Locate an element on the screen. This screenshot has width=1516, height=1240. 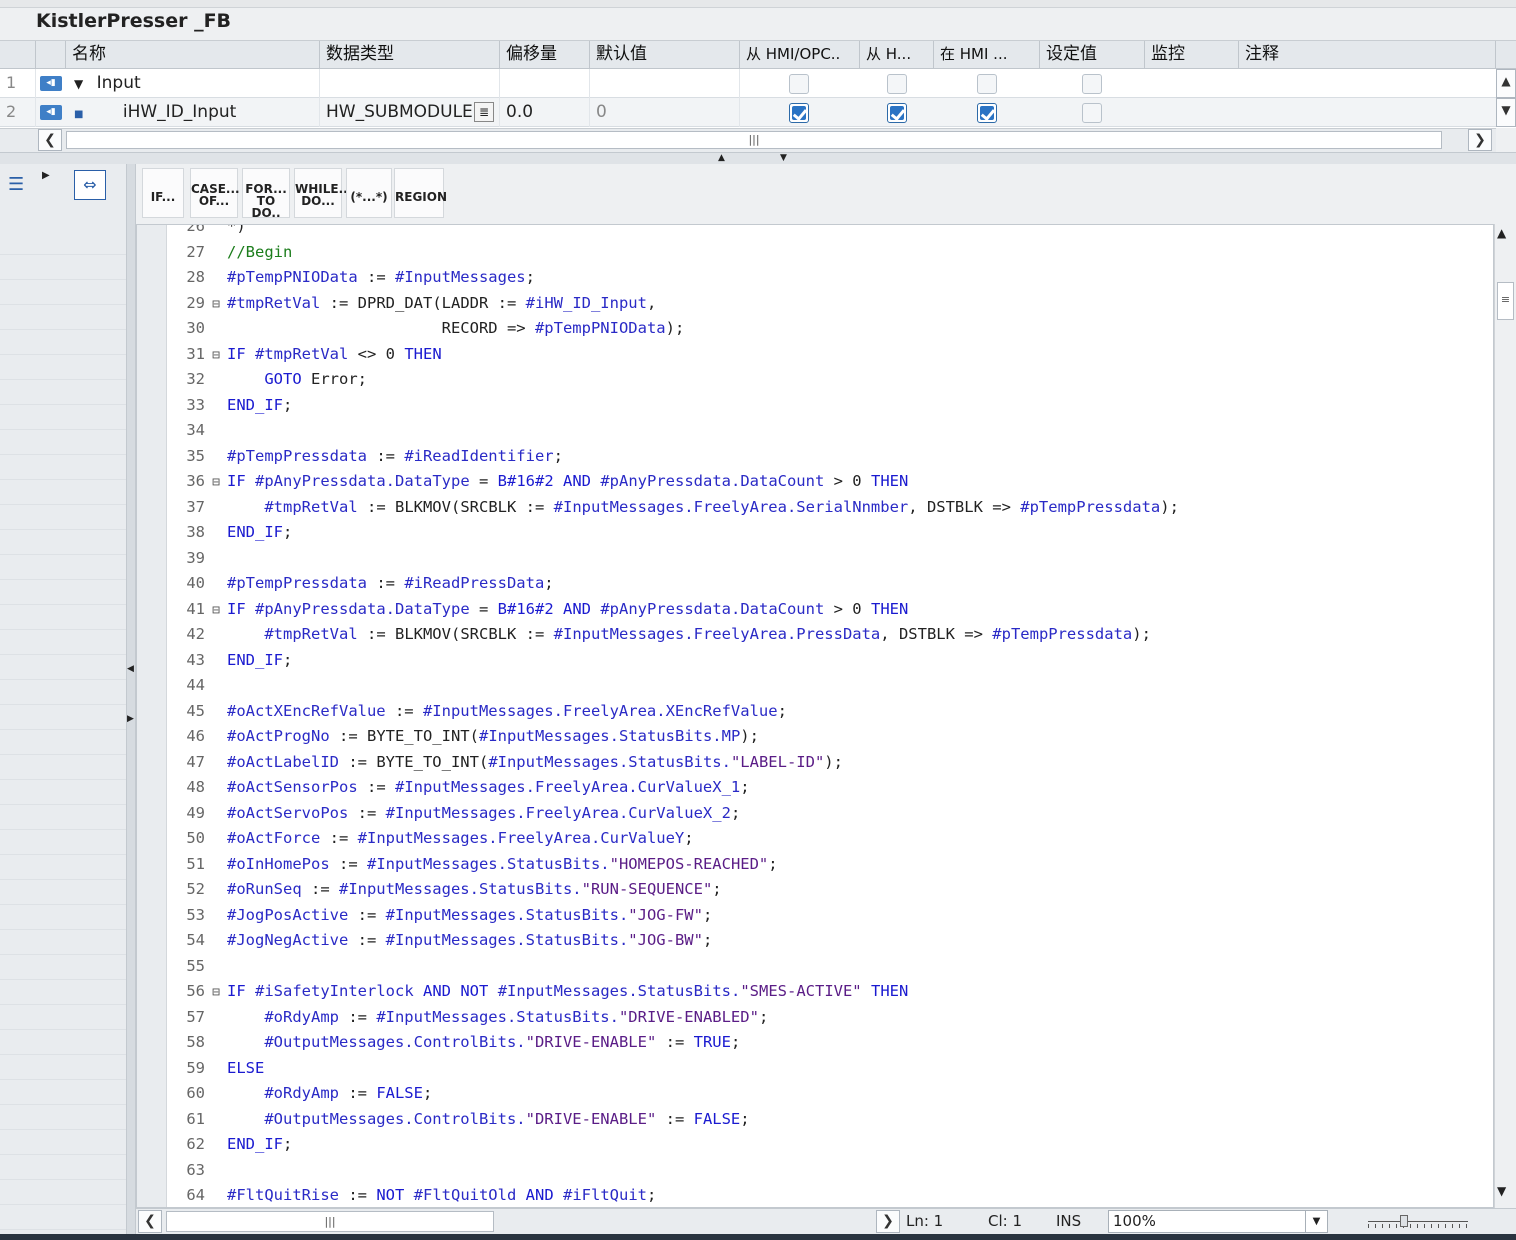
table-hscrollbar: ❮ ||| ❯ is located at coordinates (748, 140).